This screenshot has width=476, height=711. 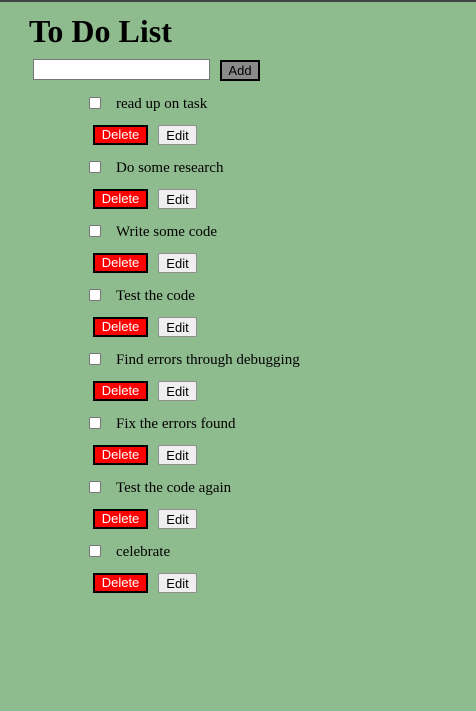 What do you see at coordinates (238, 314) in the screenshot?
I see `task-item: Test the code Delete Edit` at bounding box center [238, 314].